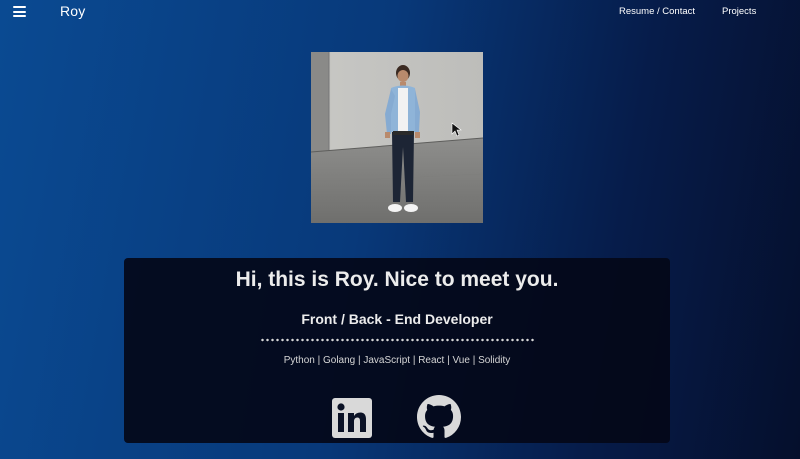  What do you see at coordinates (739, 11) in the screenshot?
I see `nav-projects: Projects` at bounding box center [739, 11].